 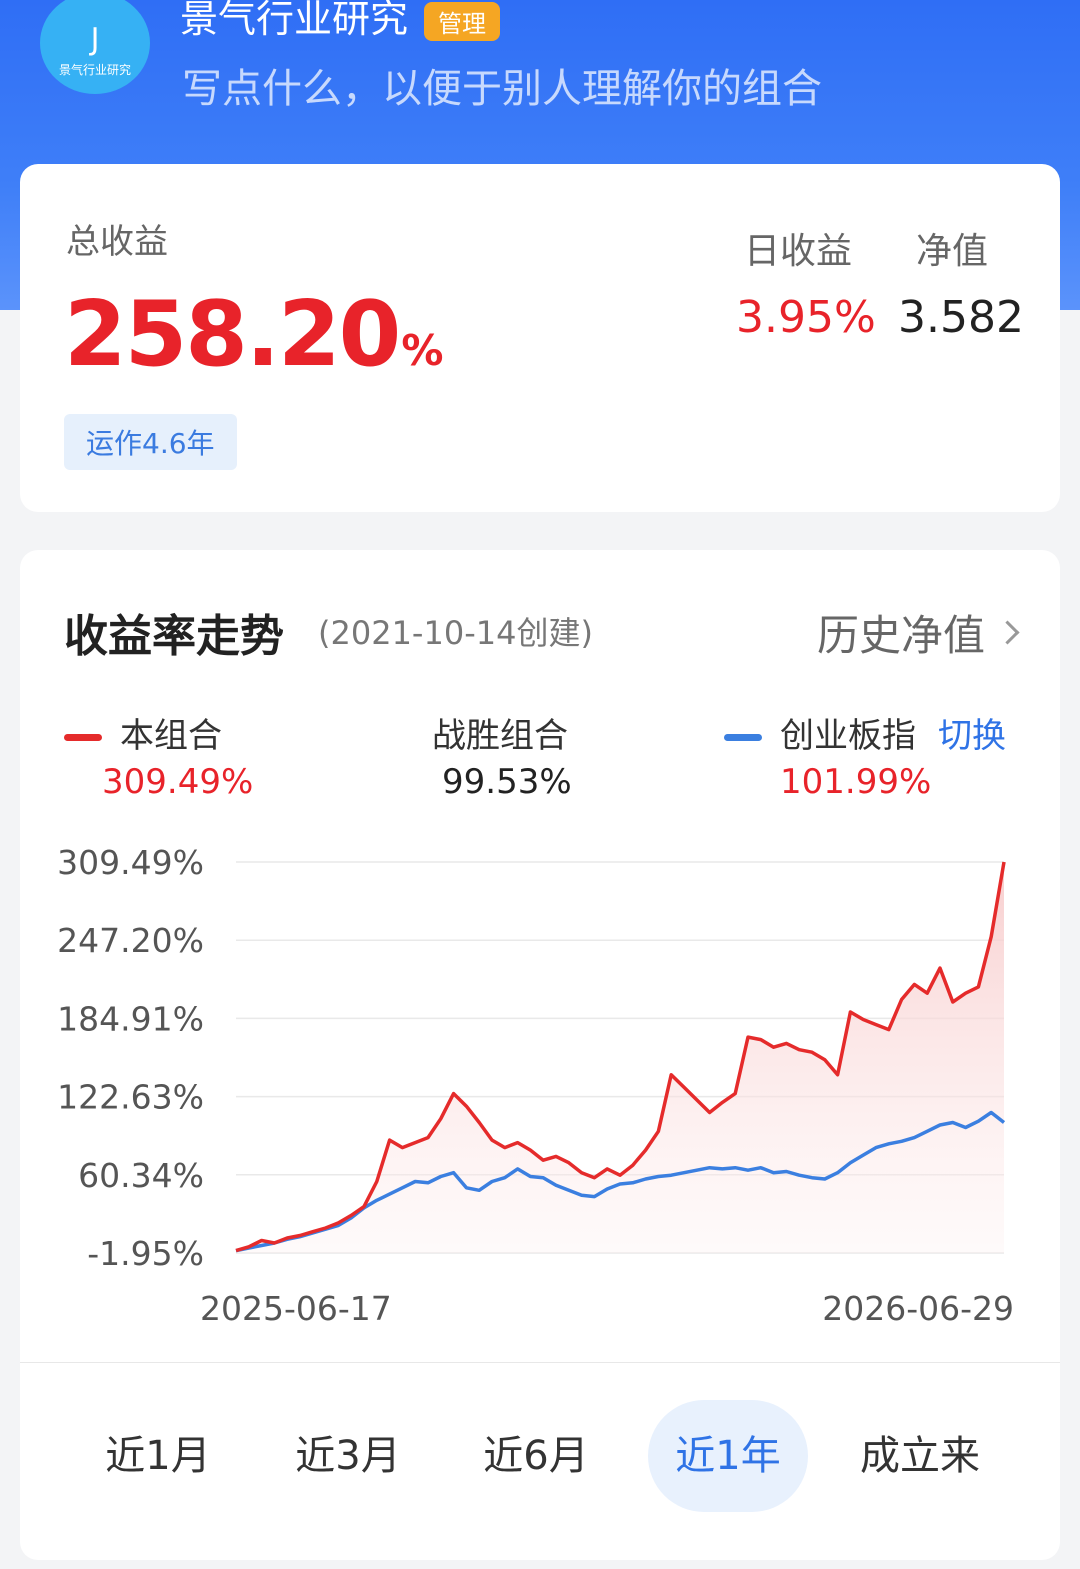 I want to click on net-value-value: 3.582, so click(x=961, y=317).